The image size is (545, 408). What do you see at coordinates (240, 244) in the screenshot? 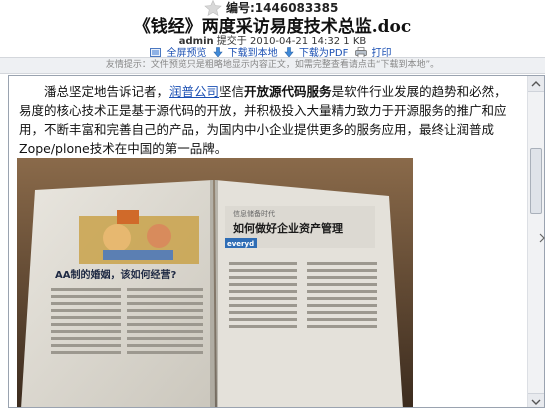
I see `photo-right-logo: everyd` at bounding box center [240, 244].